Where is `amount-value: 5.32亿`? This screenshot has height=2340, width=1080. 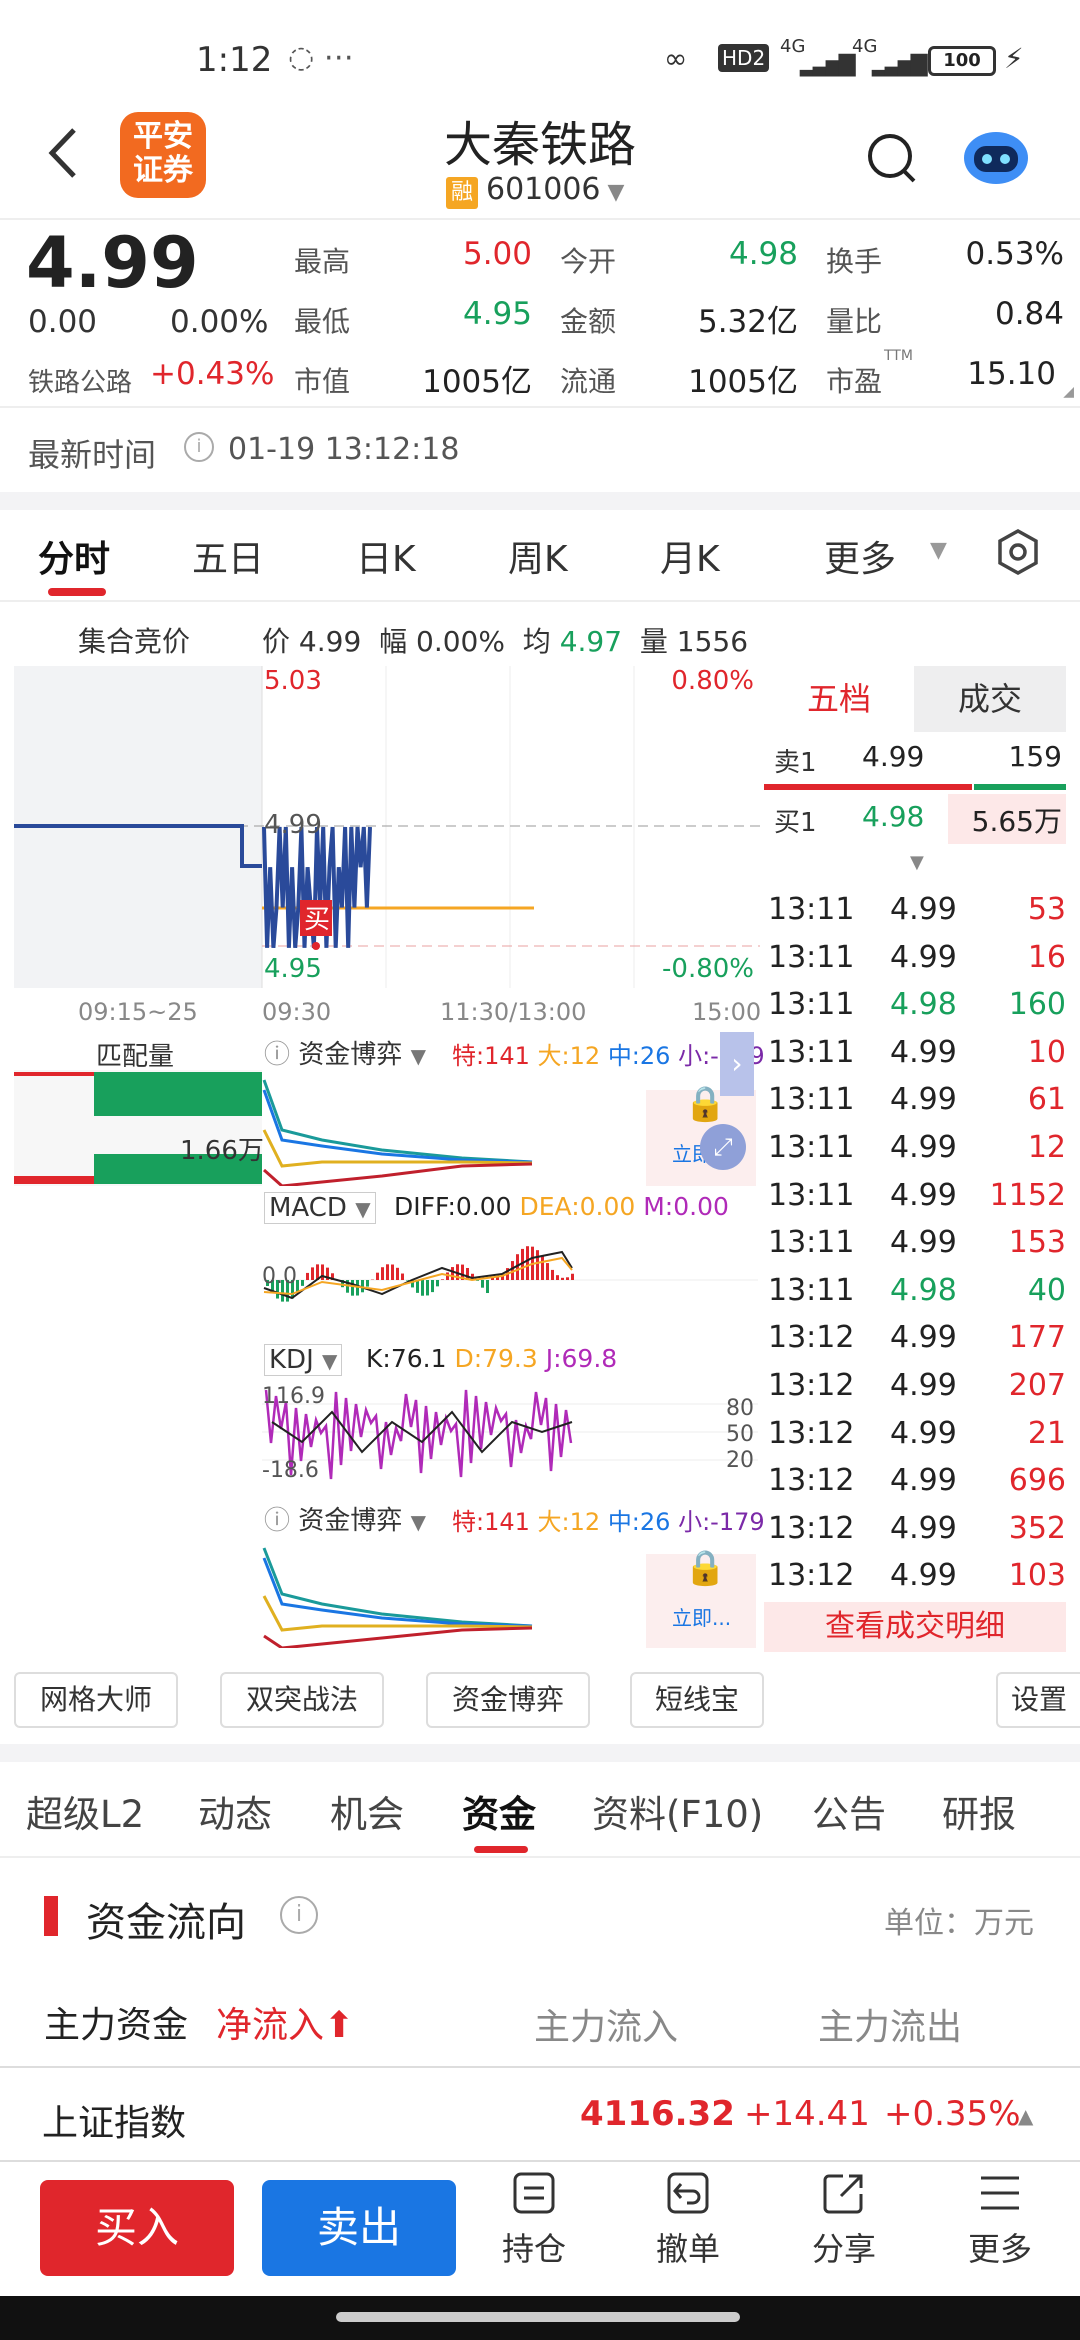 amount-value: 5.32亿 is located at coordinates (747, 322).